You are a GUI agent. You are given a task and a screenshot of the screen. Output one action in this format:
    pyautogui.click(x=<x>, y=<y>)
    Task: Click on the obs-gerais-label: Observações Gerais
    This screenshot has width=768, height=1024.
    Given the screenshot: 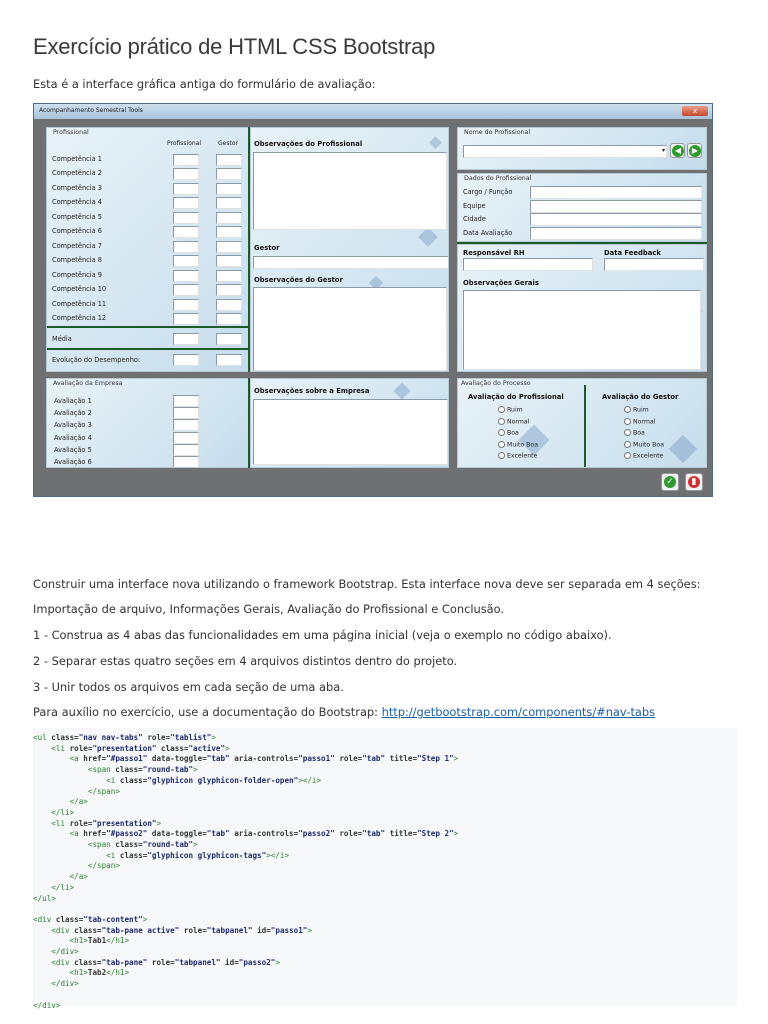 What is the action you would take?
    pyautogui.click(x=501, y=283)
    